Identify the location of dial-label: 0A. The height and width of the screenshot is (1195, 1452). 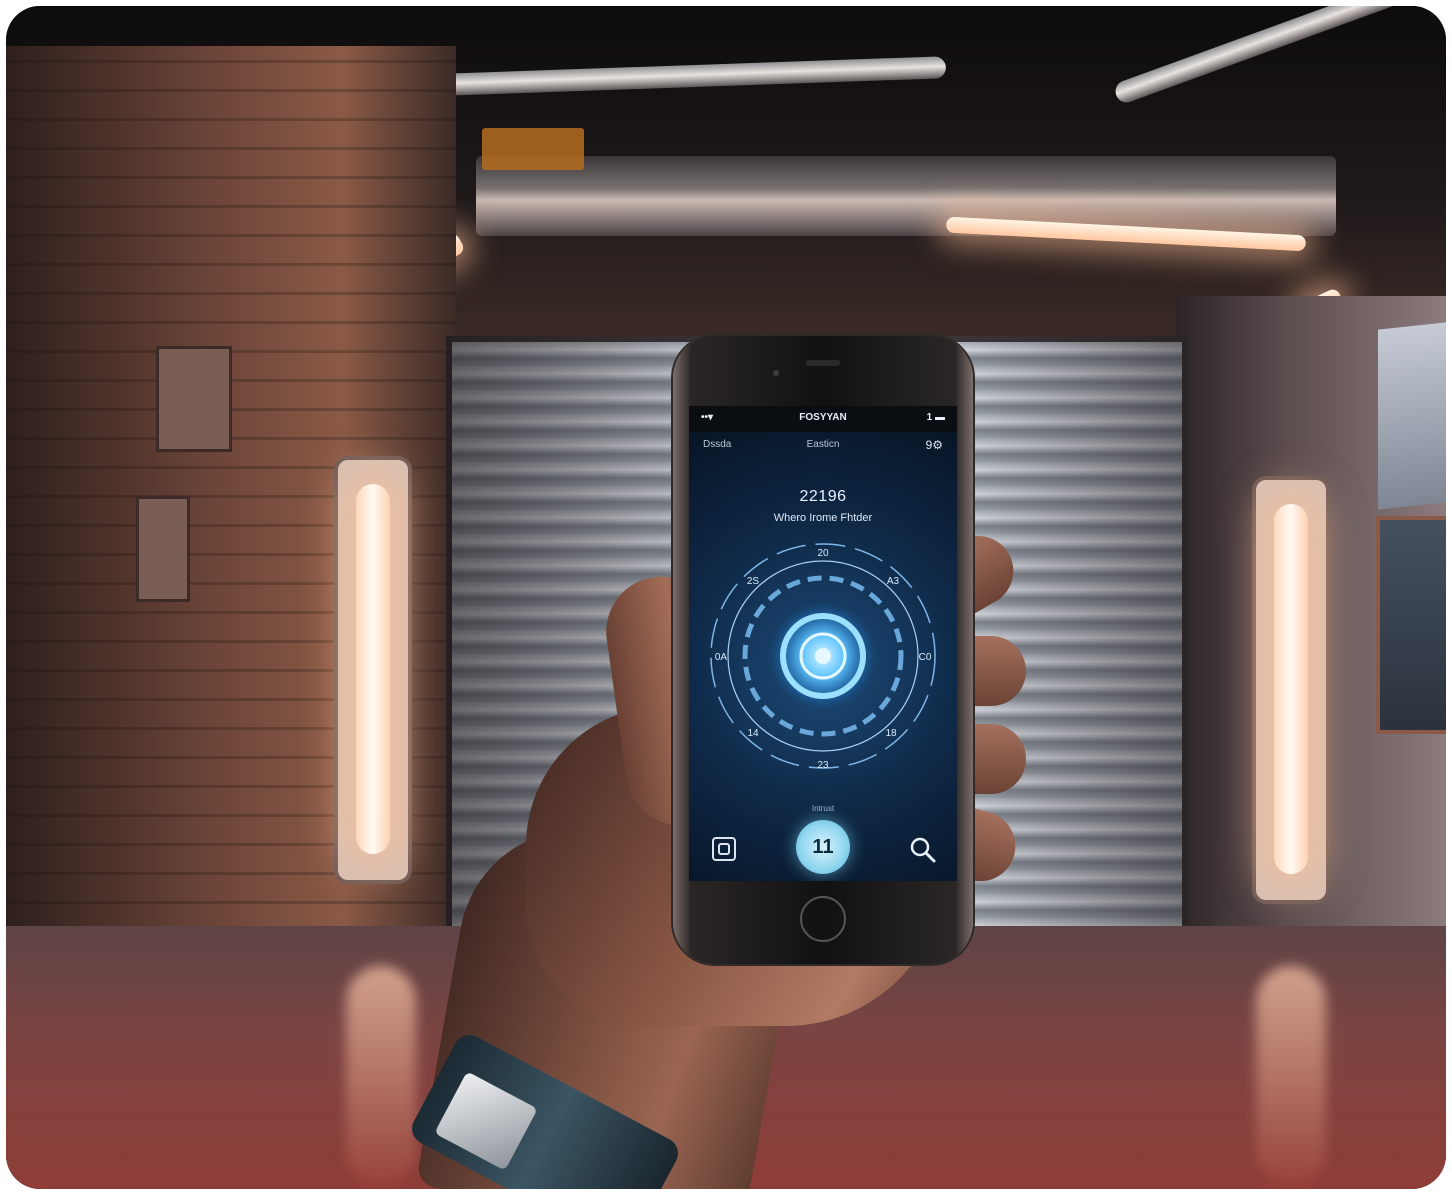
(721, 657).